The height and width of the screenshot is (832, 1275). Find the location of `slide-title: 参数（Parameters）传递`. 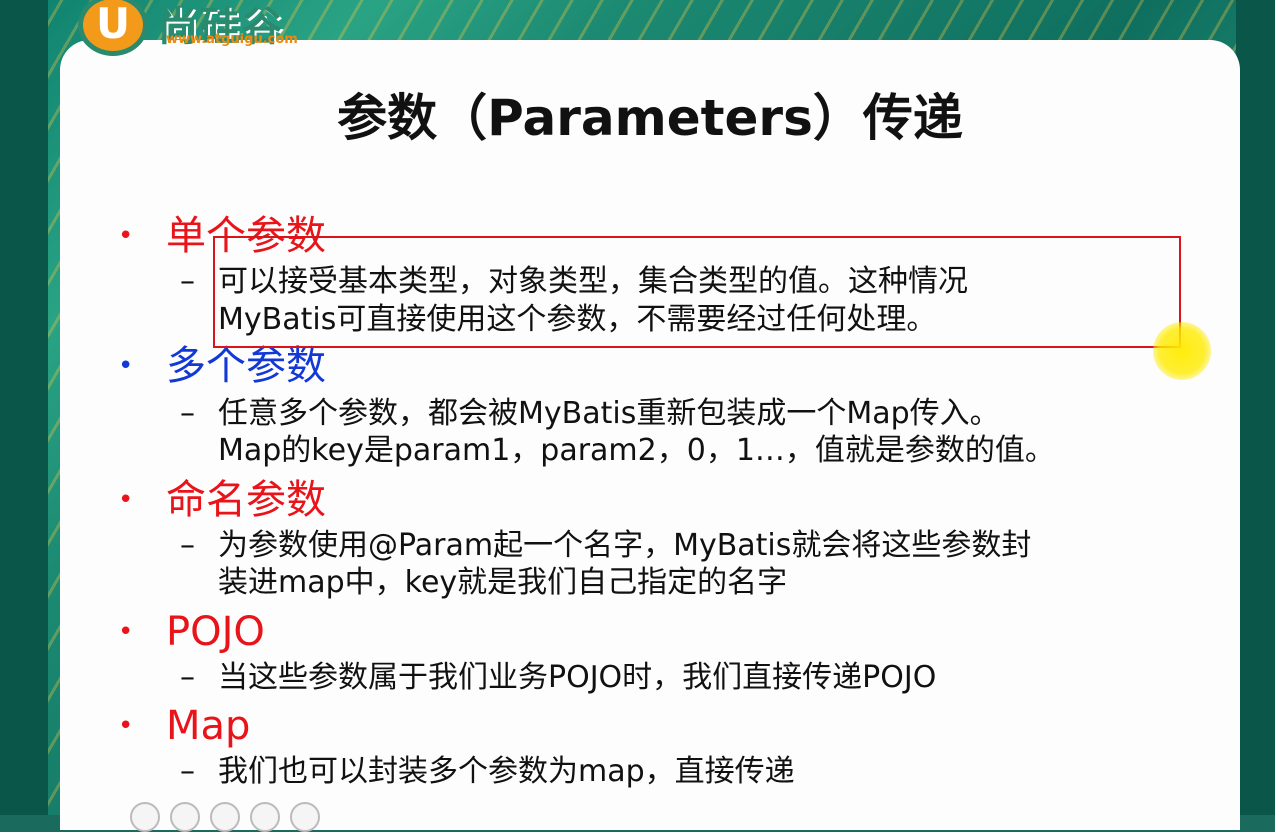

slide-title: 参数（Parameters）传递 is located at coordinates (650, 118).